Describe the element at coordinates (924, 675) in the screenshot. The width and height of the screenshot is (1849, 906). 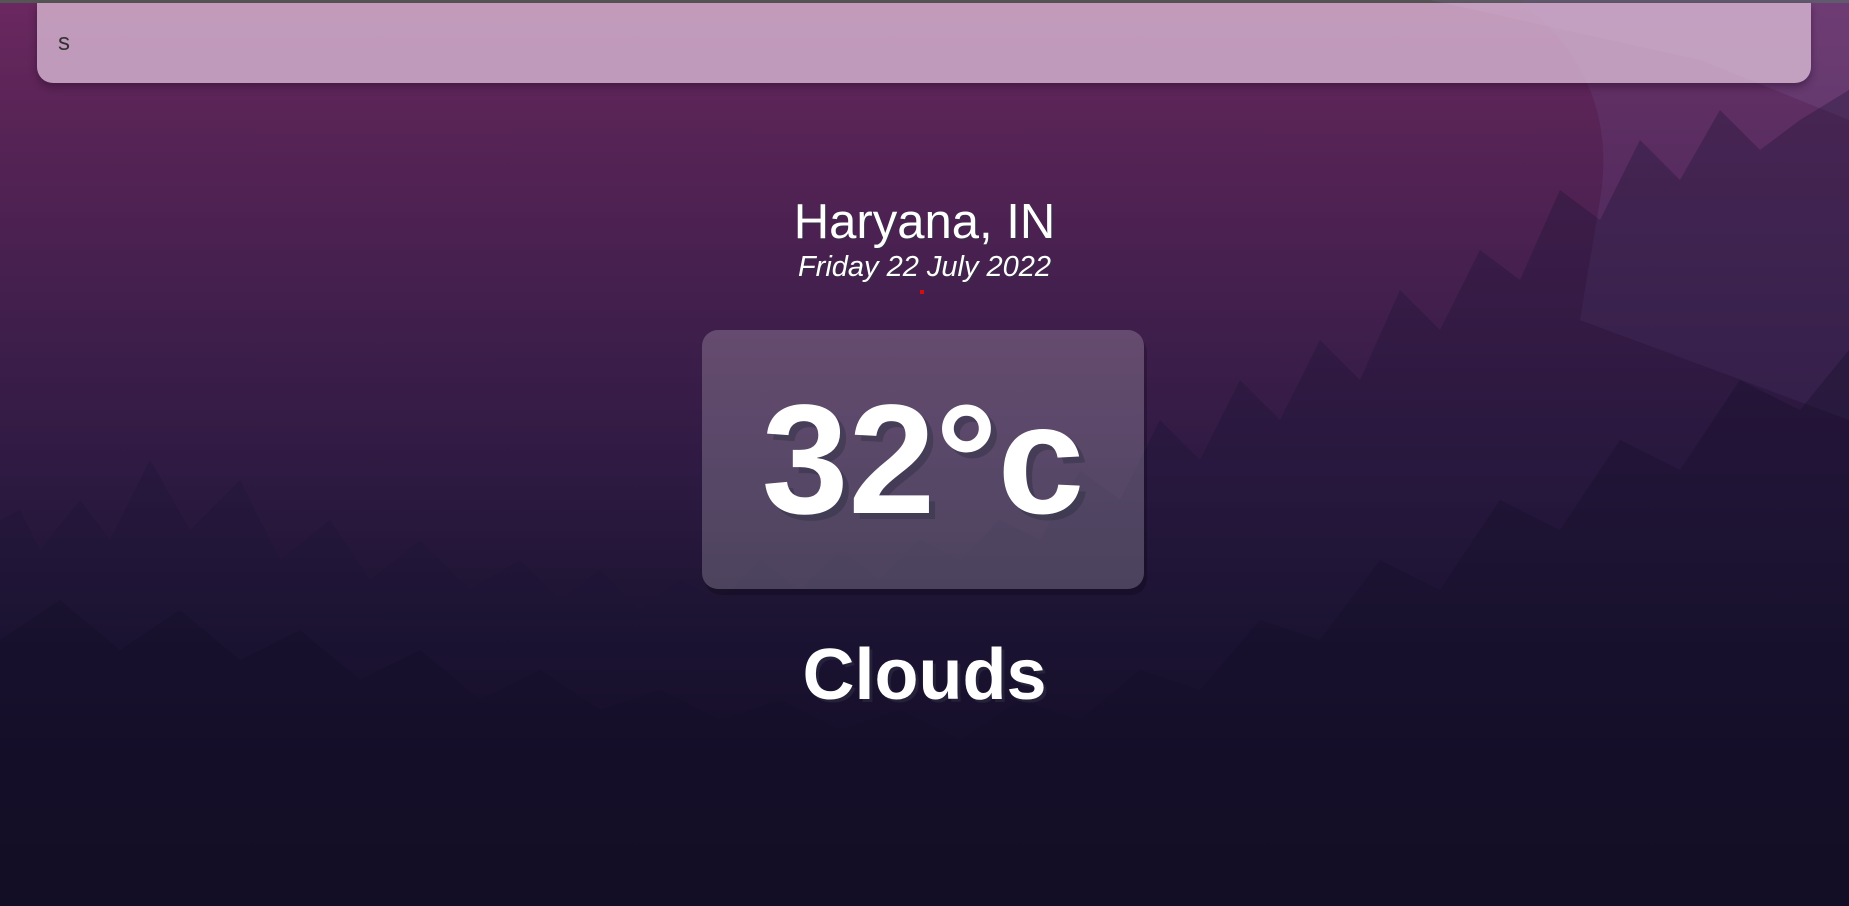
I see `weather-condition: Clouds` at that location.